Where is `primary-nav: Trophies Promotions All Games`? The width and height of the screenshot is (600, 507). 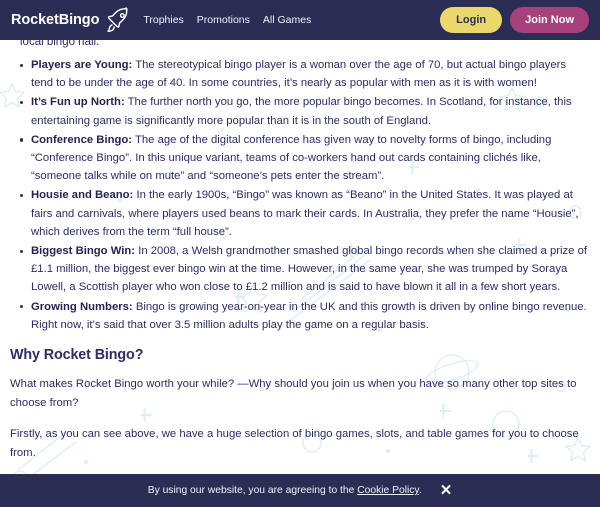
primary-nav: Trophies Promotions All Games is located at coordinates (227, 20).